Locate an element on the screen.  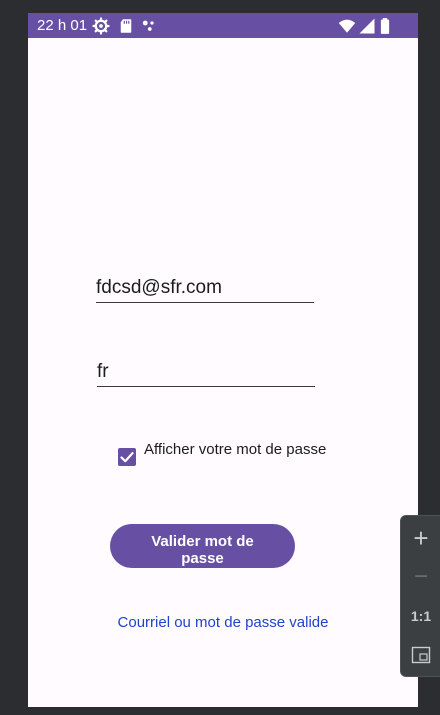
show-password-checkbox is located at coordinates (127, 457).